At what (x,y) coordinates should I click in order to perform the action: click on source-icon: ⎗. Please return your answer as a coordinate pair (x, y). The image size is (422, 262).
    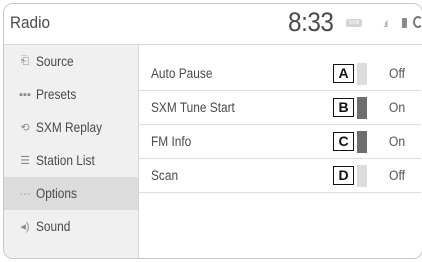
    Looking at the image, I should click on (25, 61).